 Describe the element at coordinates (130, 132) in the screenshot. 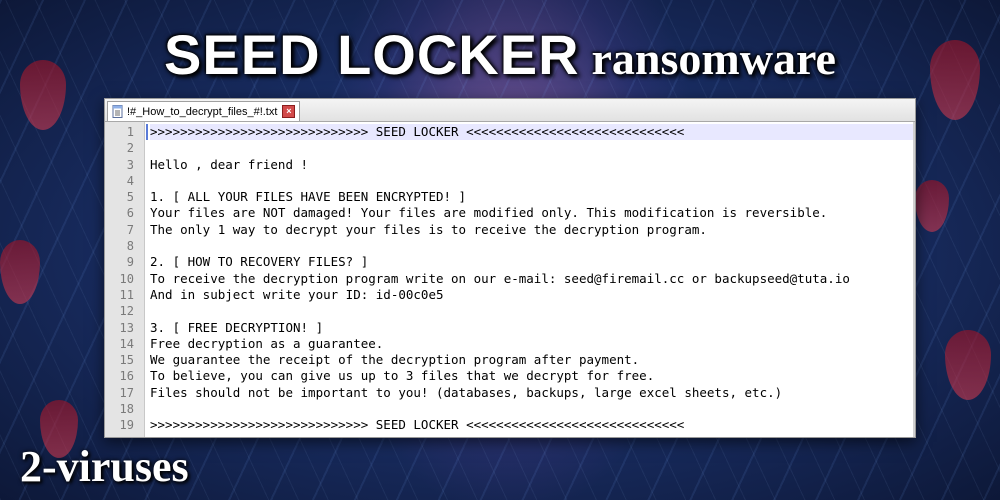

I see `line-number: 1` at that location.